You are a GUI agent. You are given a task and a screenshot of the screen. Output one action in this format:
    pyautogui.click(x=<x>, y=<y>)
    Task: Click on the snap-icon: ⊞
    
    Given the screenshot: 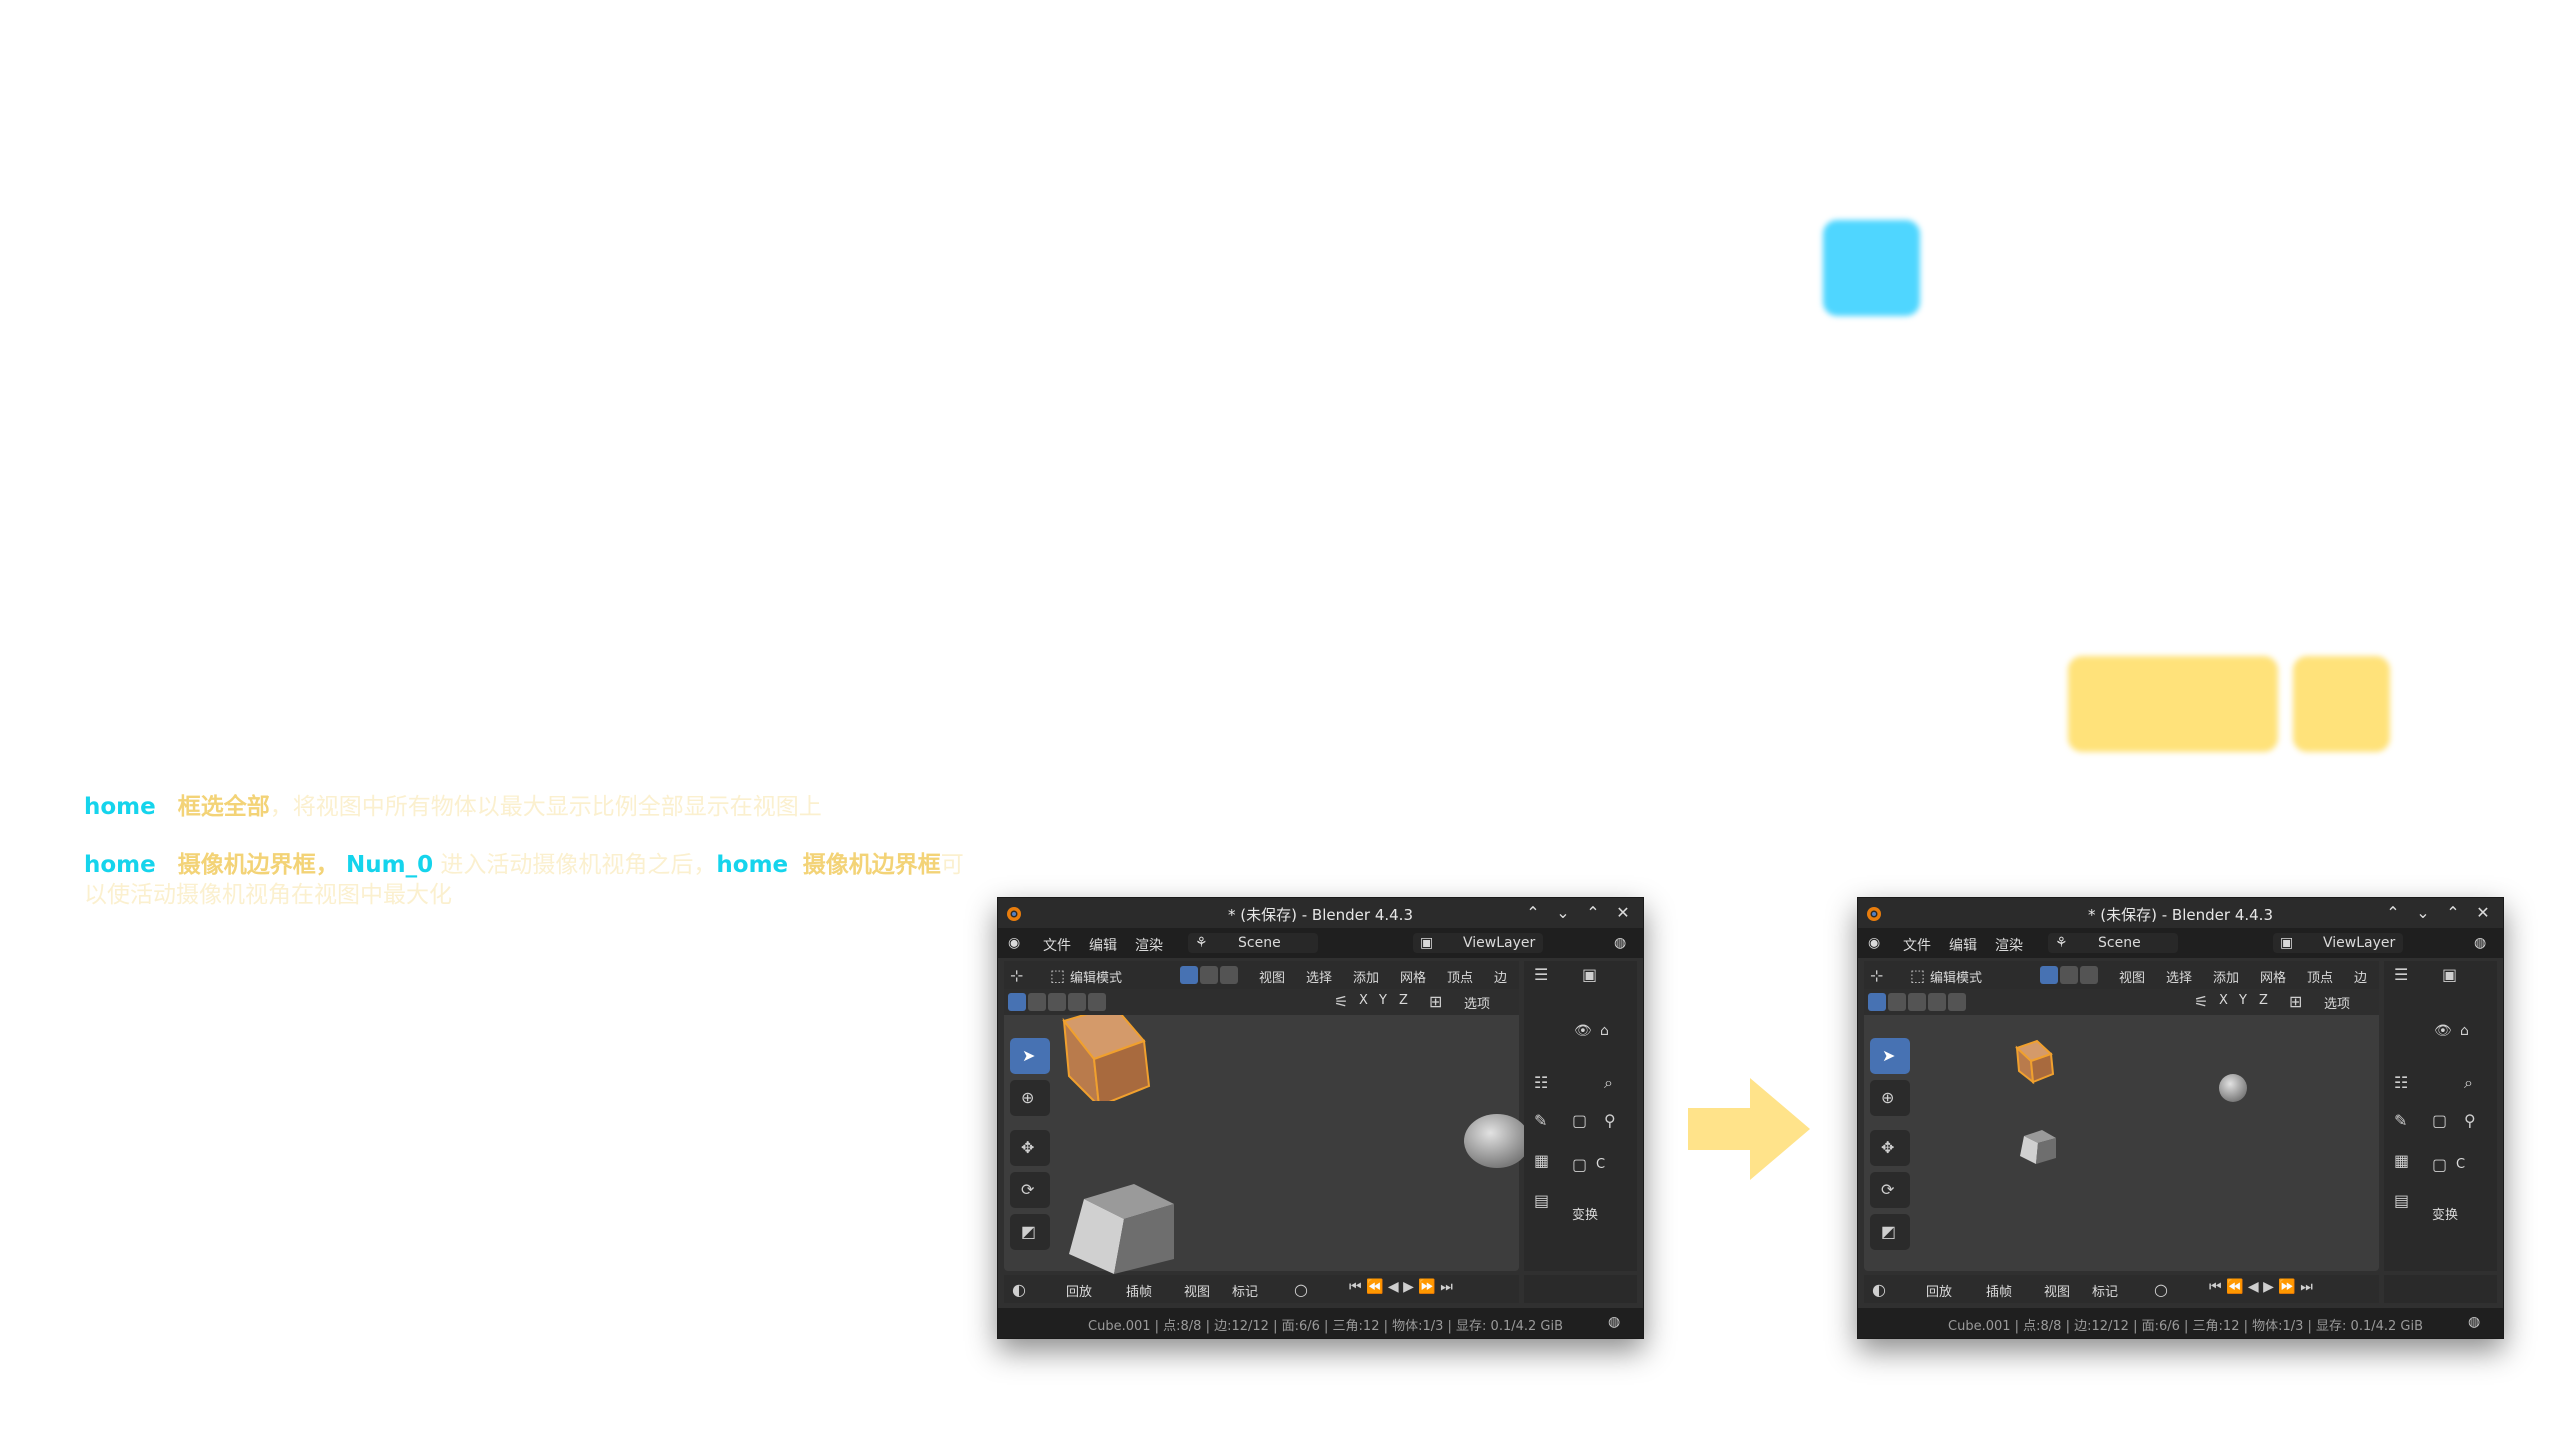 What is the action you would take?
    pyautogui.click(x=1435, y=1001)
    